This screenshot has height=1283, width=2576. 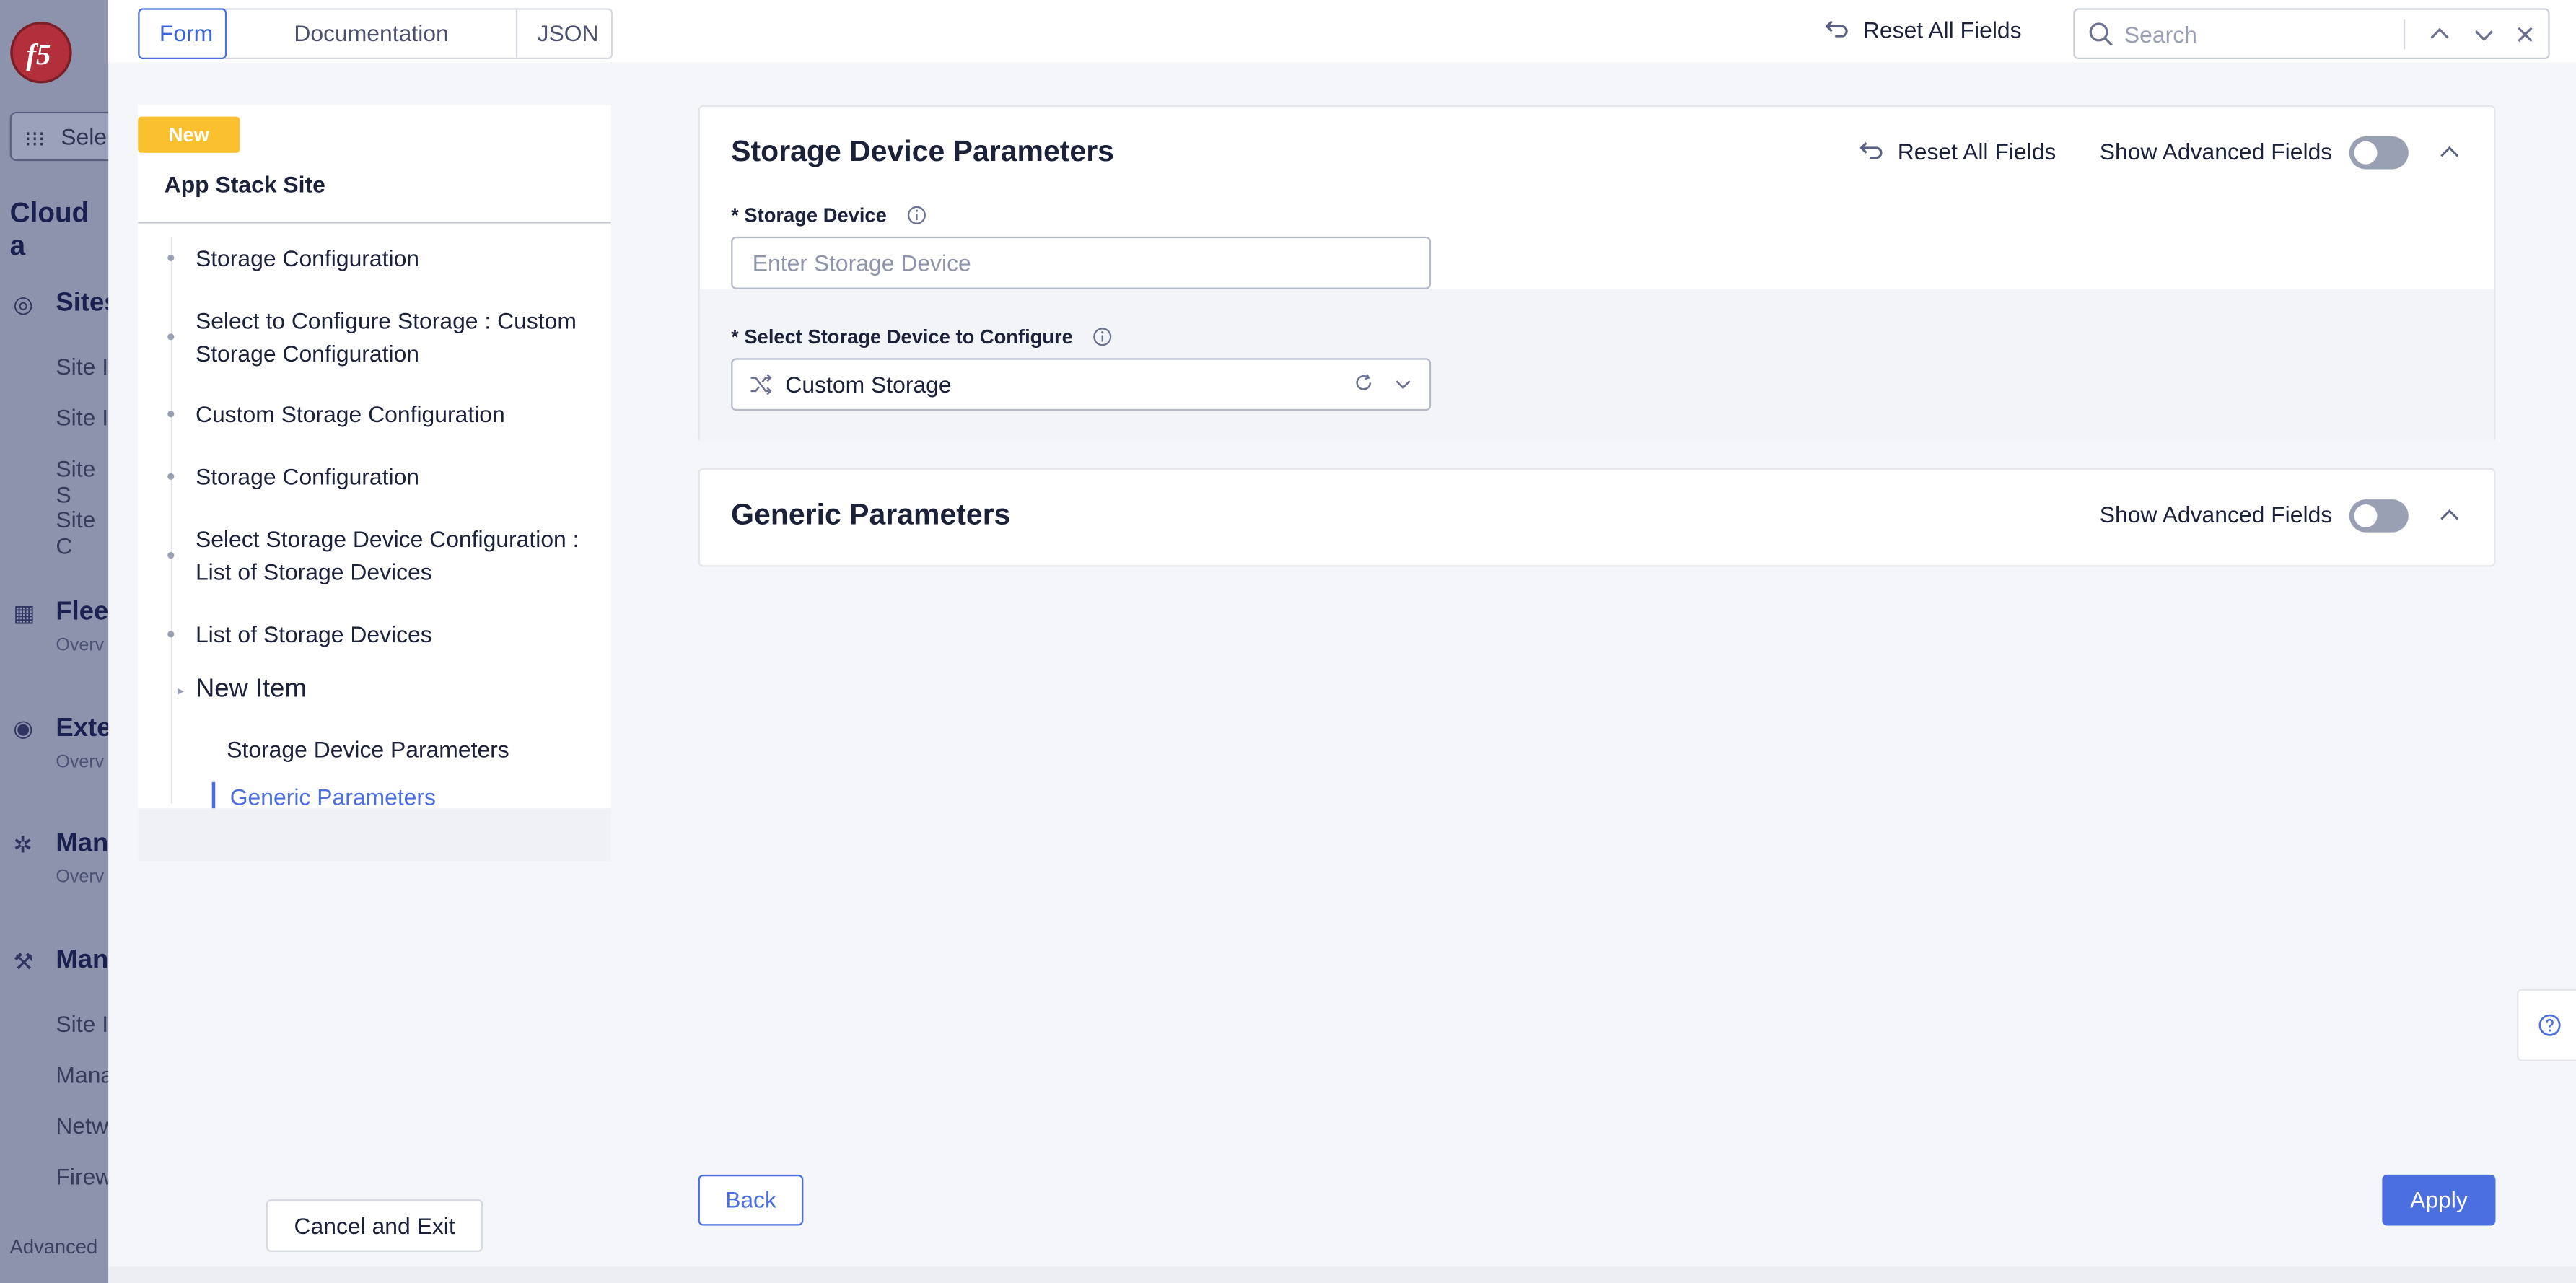 I want to click on outline-item-new-item: New Item, so click(x=251, y=690).